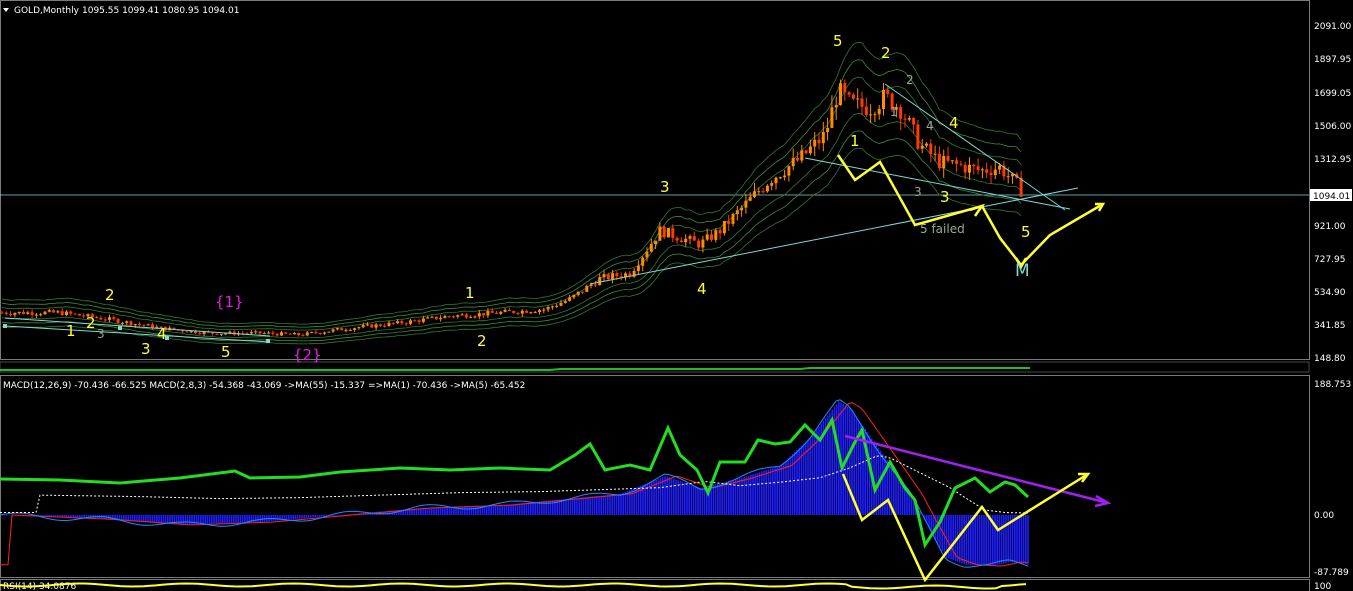  Describe the element at coordinates (1330, 260) in the screenshot. I see `price-tick: 727.95` at that location.